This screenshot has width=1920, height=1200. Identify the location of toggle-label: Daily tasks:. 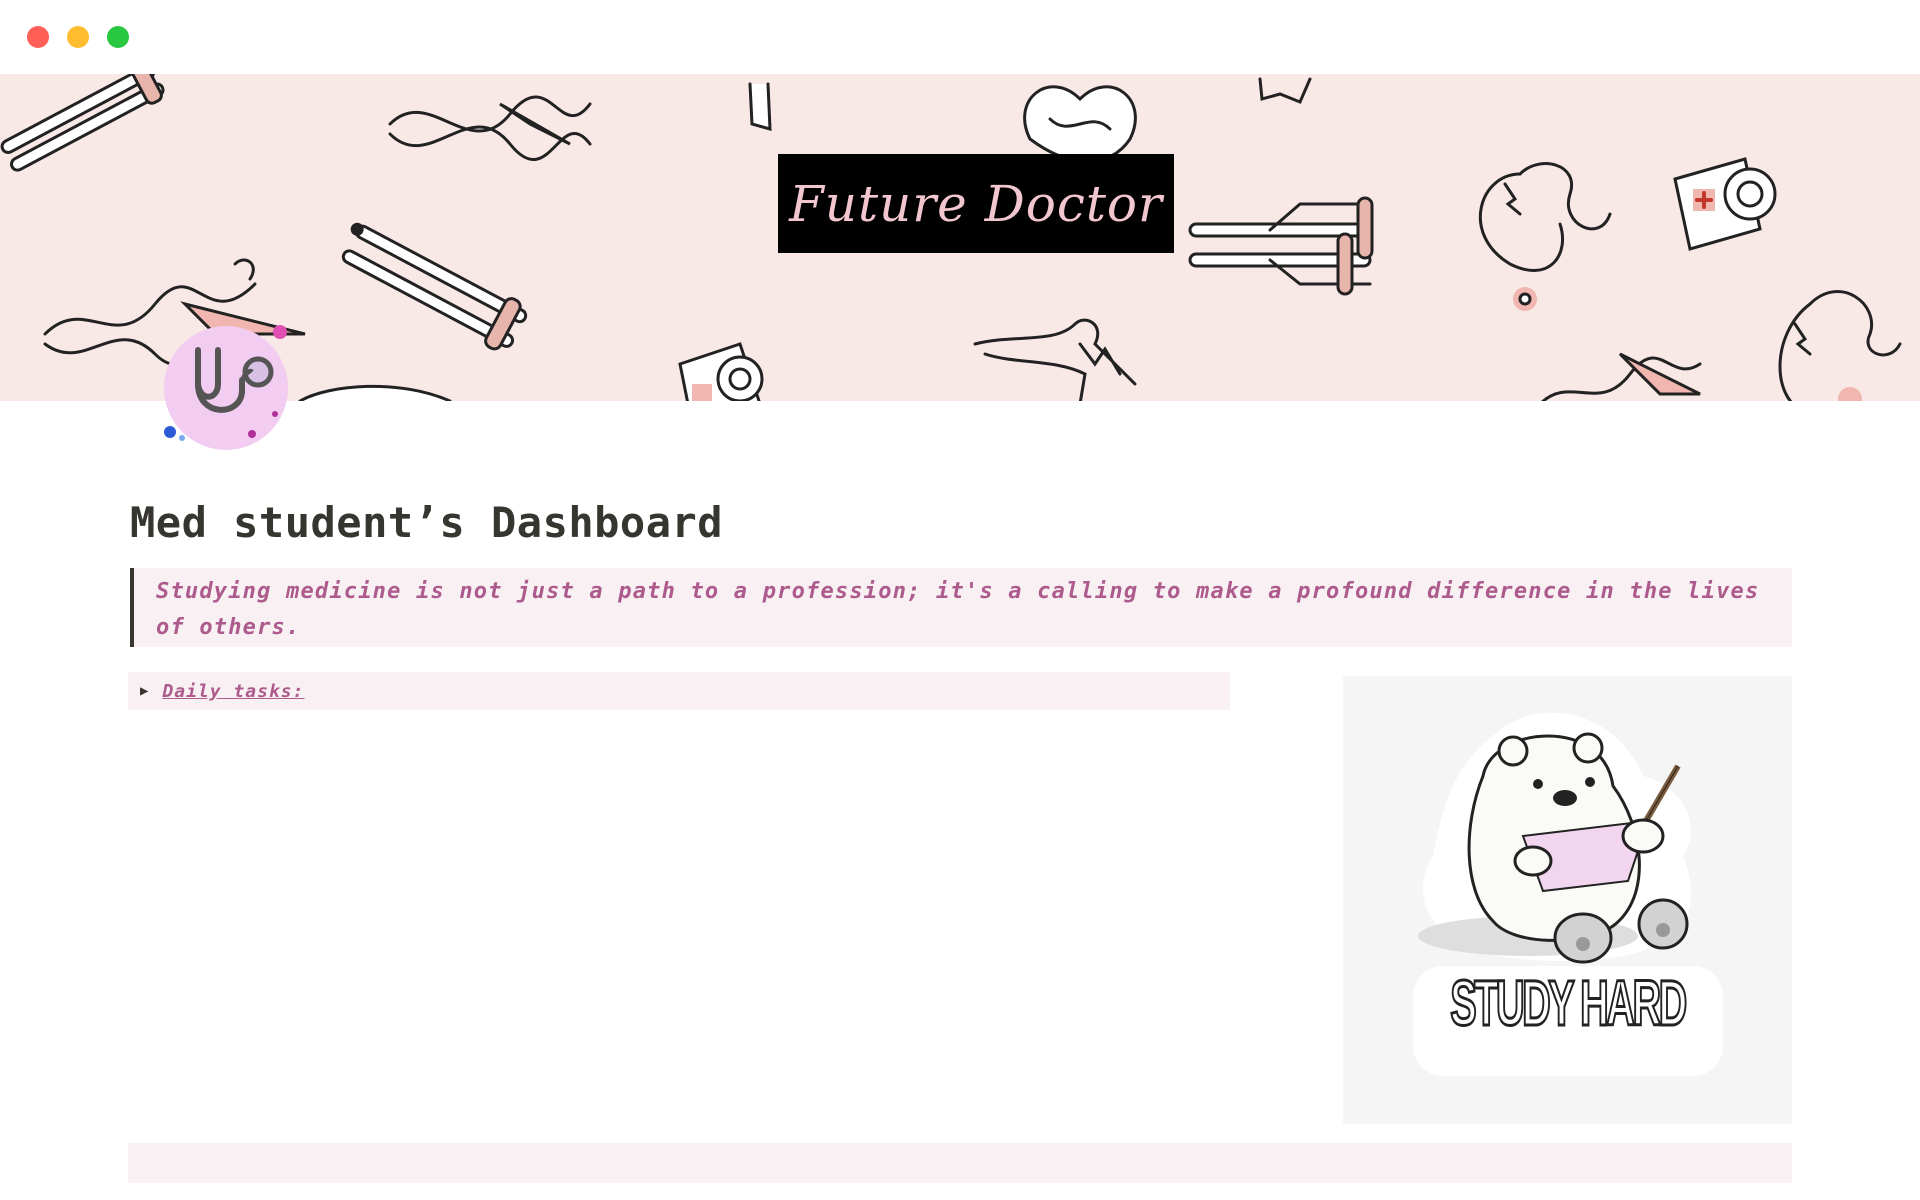
(233, 691).